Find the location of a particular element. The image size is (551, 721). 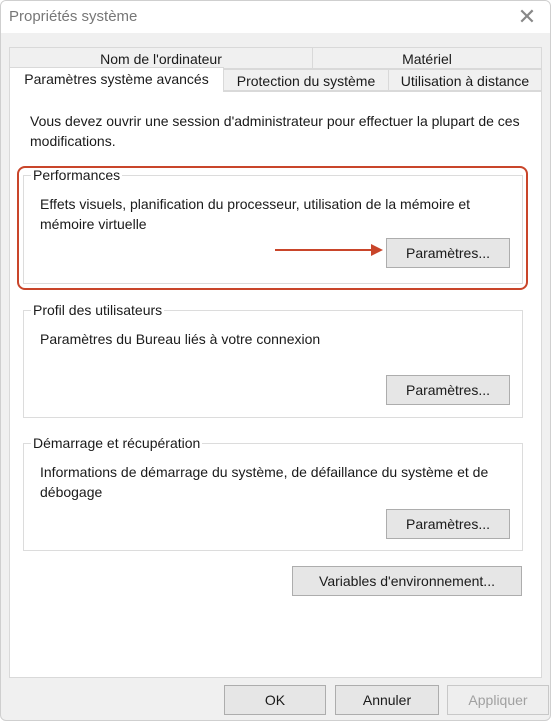

title-bar: Propriétés système ✕ is located at coordinates (275, 17).